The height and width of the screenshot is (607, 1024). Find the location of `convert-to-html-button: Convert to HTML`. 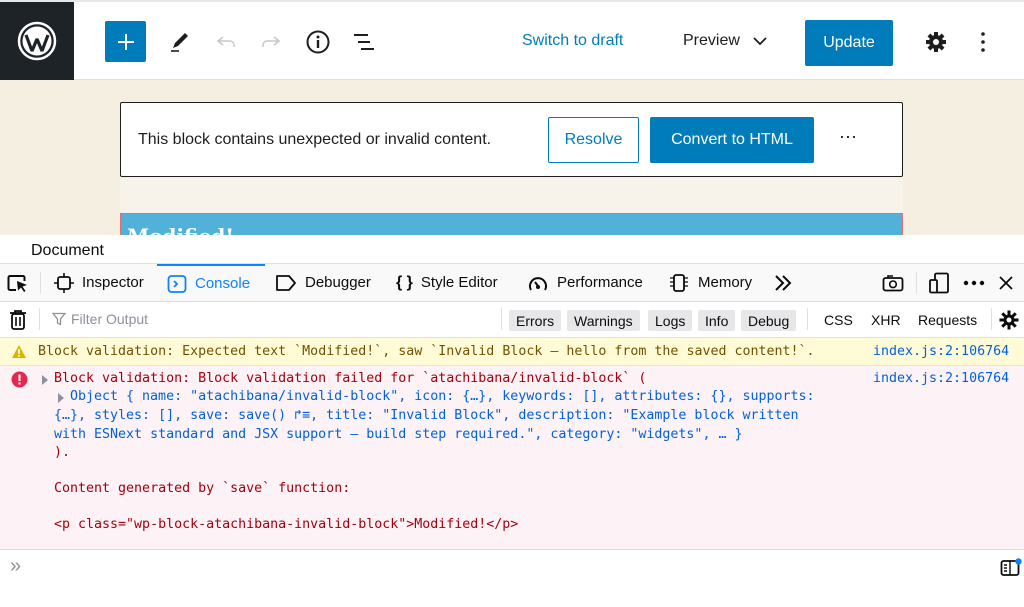

convert-to-html-button: Convert to HTML is located at coordinates (732, 140).